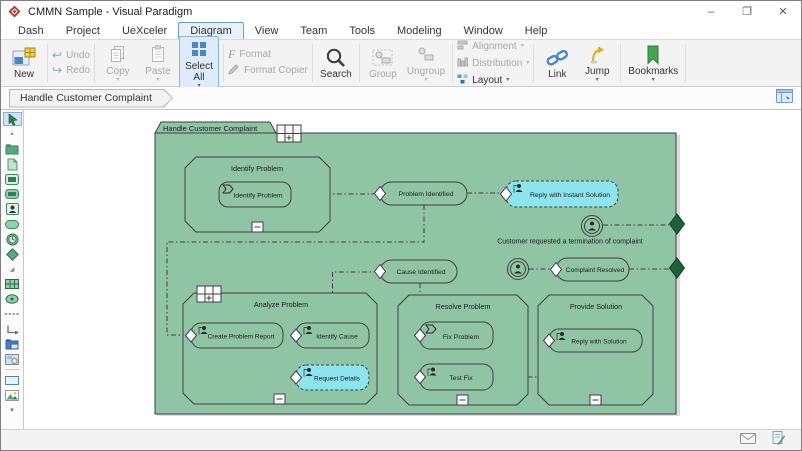 This screenshot has width=802, height=451. Describe the element at coordinates (198, 63) in the screenshot. I see `select-all-button: Select All ▾` at that location.